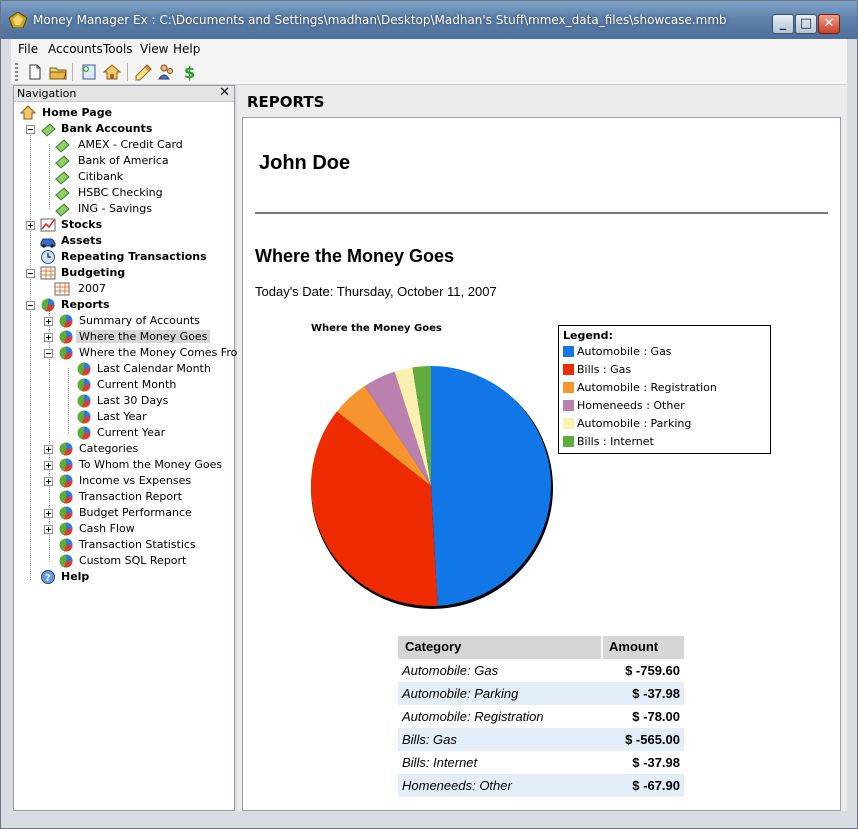  What do you see at coordinates (376, 291) in the screenshot?
I see `report-date: Today's Date: Thursday, October 11, 2007` at bounding box center [376, 291].